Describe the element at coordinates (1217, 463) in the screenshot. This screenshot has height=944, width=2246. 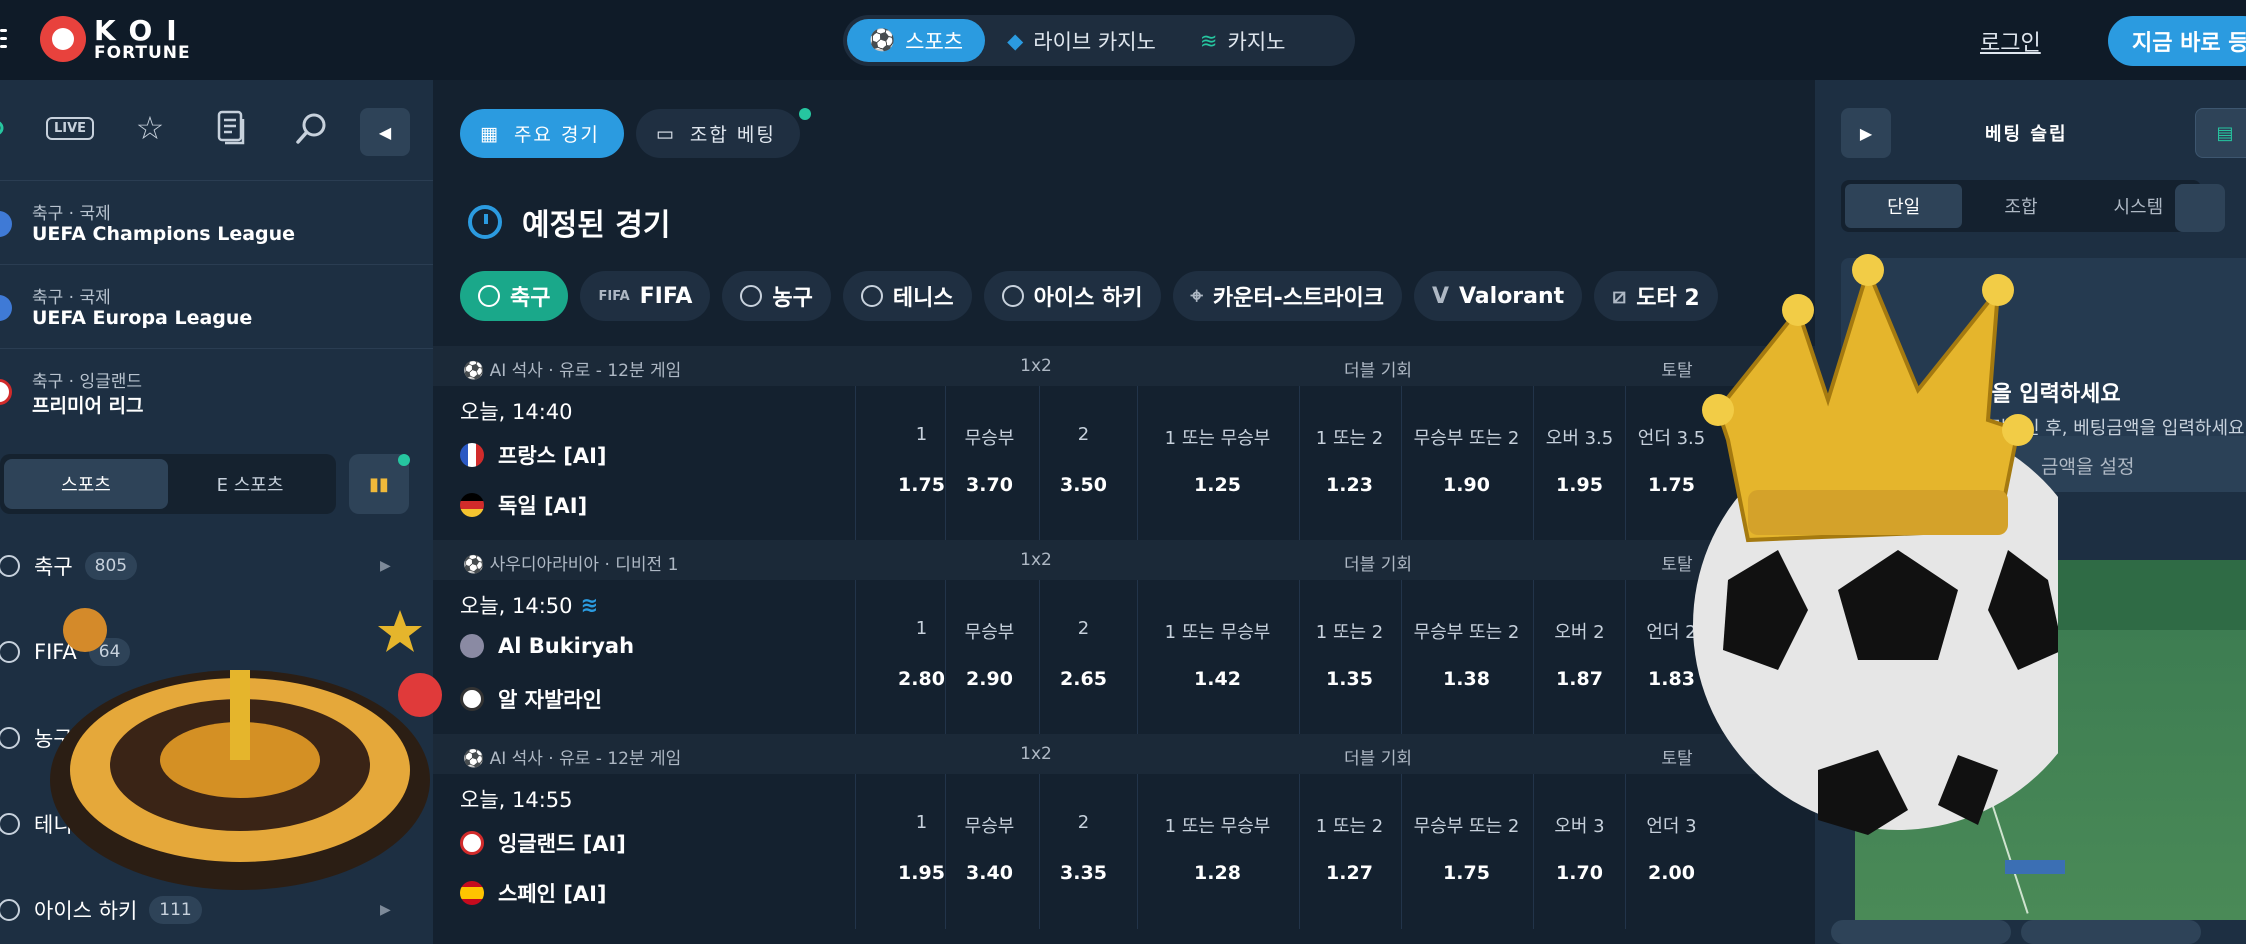
I see `odds-button: 1 또는 무승부 1.25` at that location.